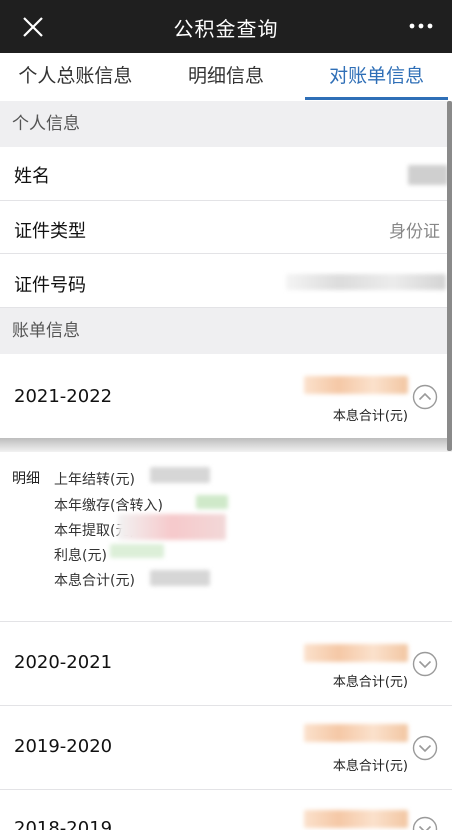 Image resolution: width=452 pixels, height=830 pixels. I want to click on redacted-id-number, so click(366, 282).